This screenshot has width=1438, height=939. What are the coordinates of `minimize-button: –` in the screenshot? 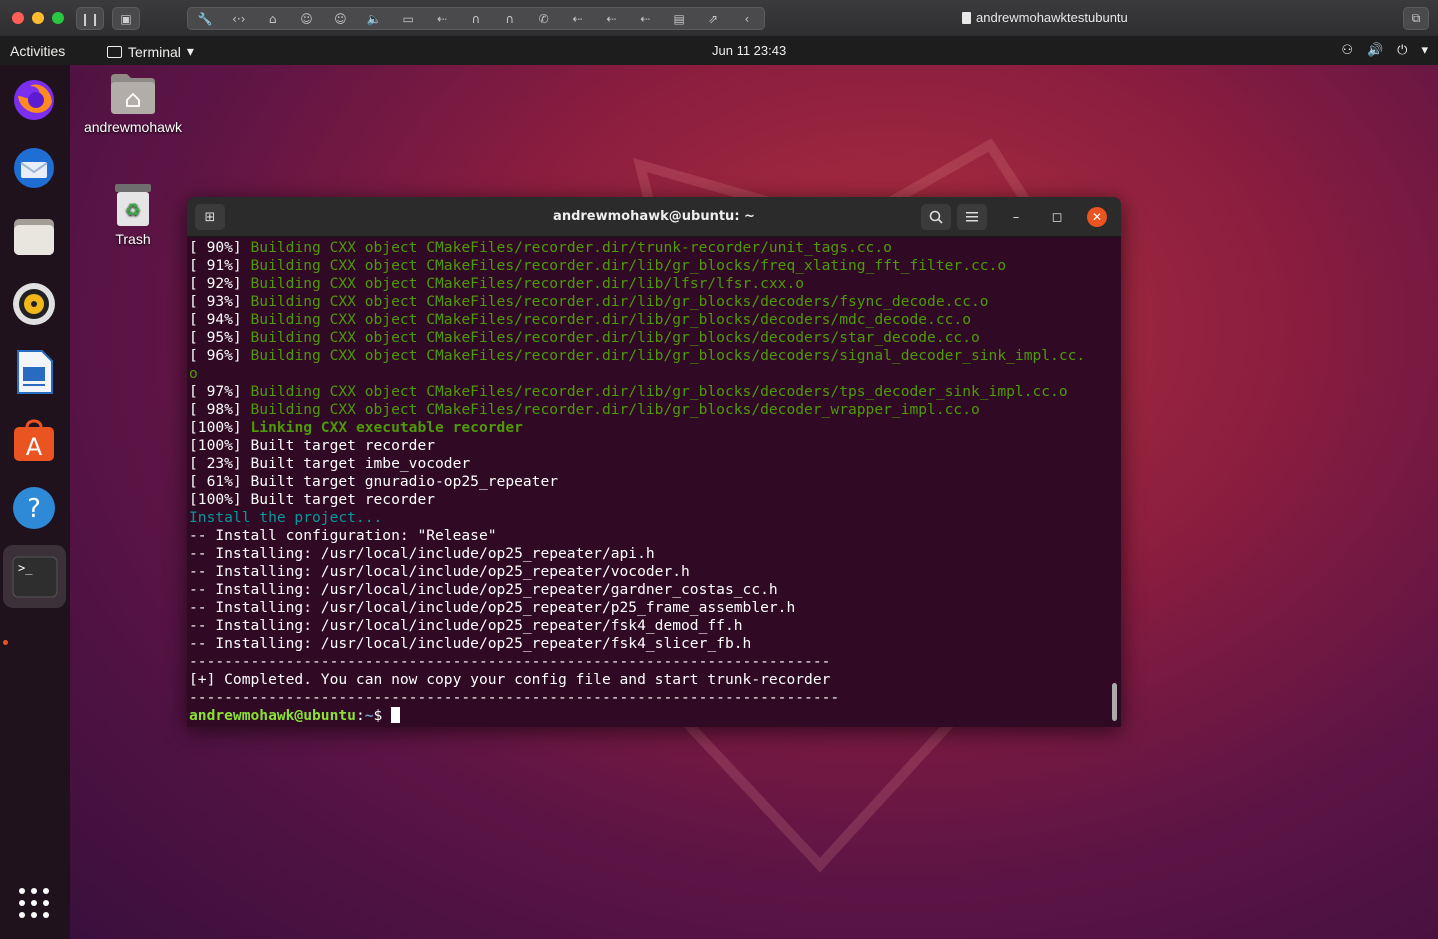 It's located at (1016, 217).